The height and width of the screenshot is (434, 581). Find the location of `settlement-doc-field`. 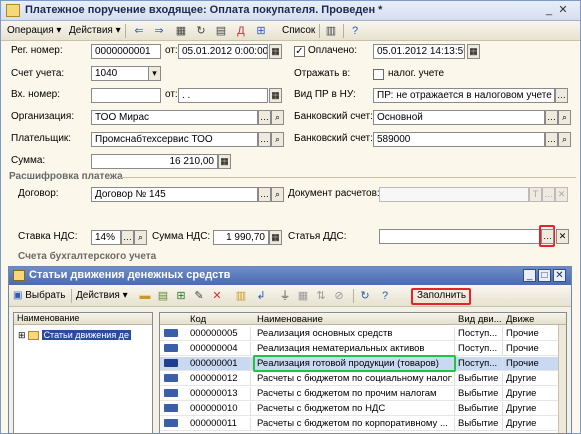

settlement-doc-field is located at coordinates (454, 194).